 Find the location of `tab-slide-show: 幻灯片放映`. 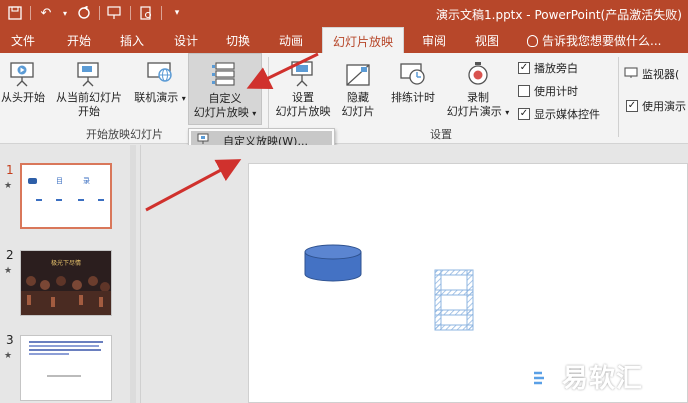

tab-slide-show: 幻灯片放映 is located at coordinates (363, 40).